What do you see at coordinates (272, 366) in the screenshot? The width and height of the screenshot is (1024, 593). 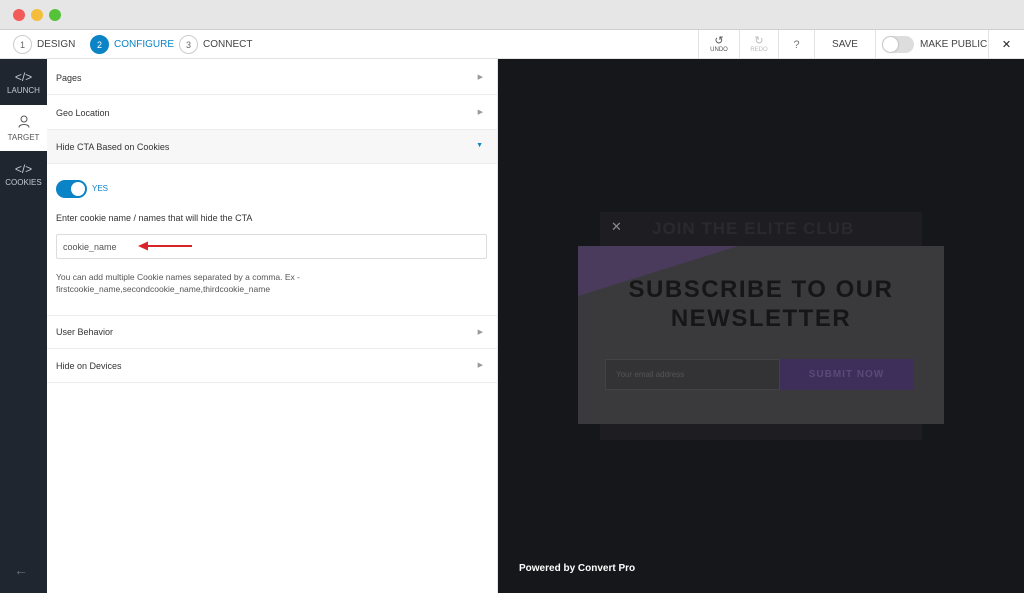 I see `section-hide-on-devices: Hide on Devices ▶` at bounding box center [272, 366].